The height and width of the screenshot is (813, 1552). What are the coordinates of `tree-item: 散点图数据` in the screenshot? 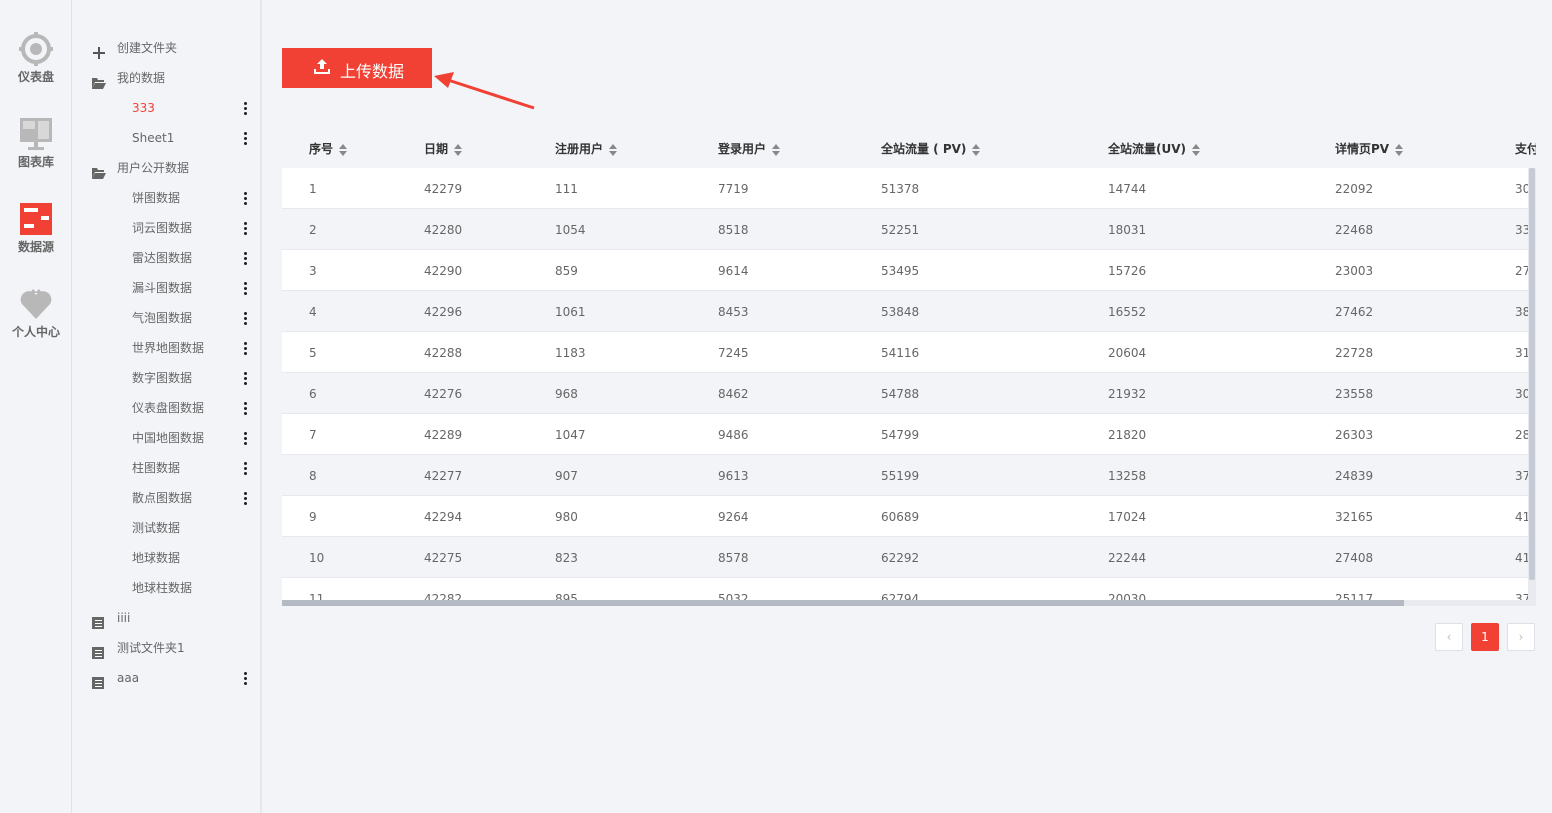 It's located at (166, 498).